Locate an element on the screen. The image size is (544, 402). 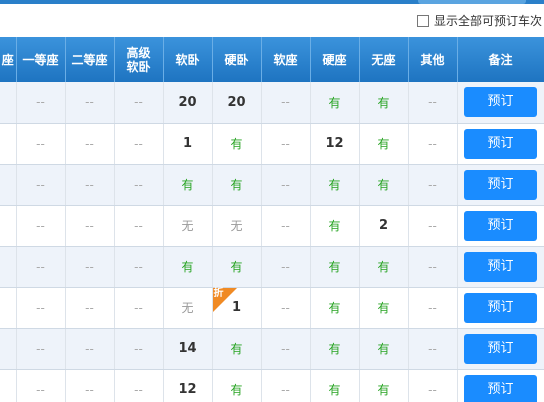
seat-cell-hard-sleeper: 有 is located at coordinates (237, 385).